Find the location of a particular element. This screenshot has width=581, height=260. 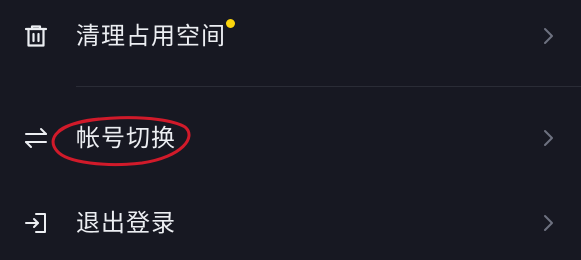

trash-icon is located at coordinates (36, 36).